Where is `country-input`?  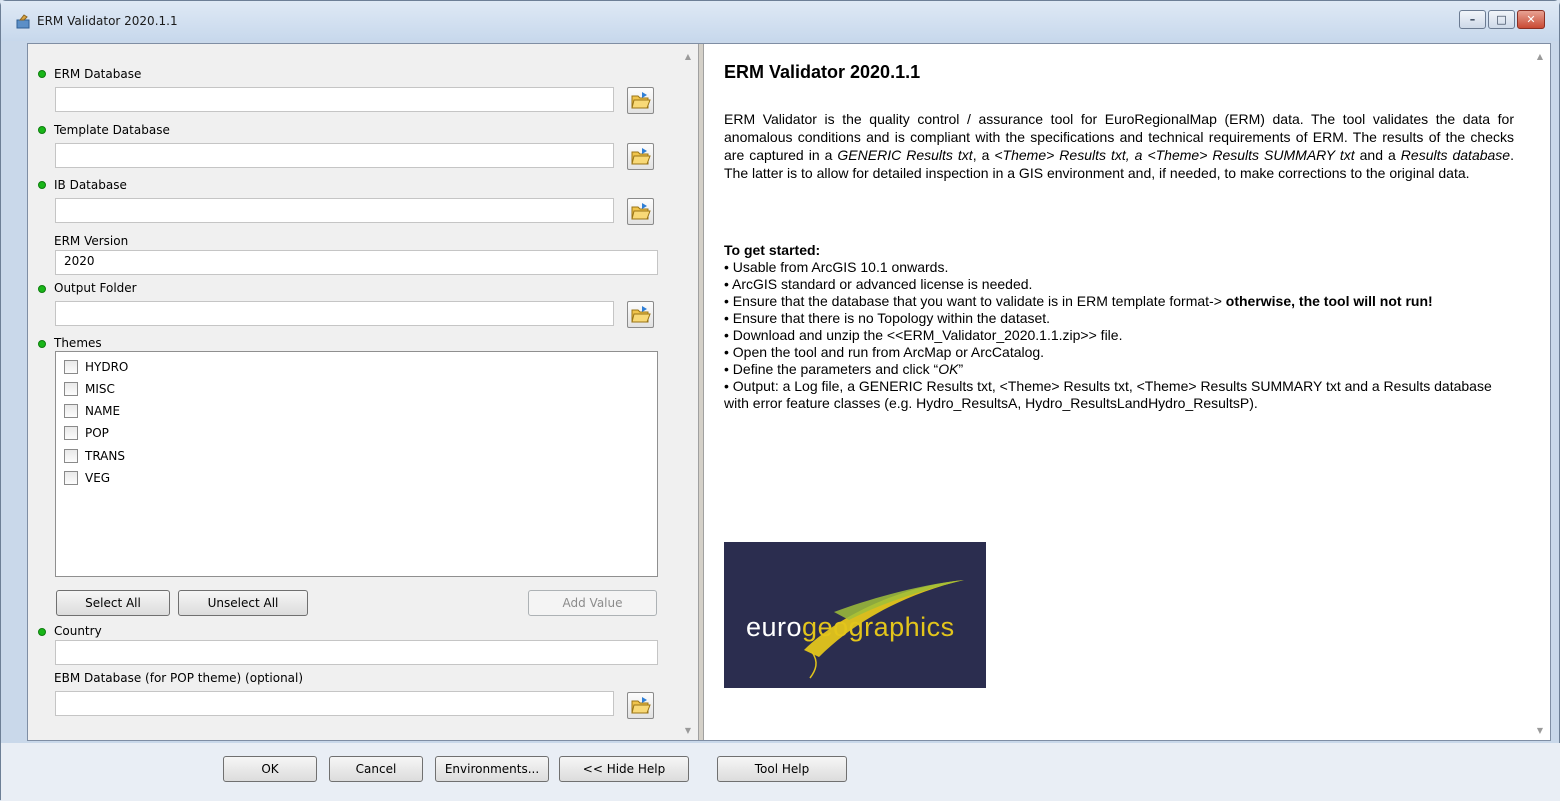 country-input is located at coordinates (356, 652).